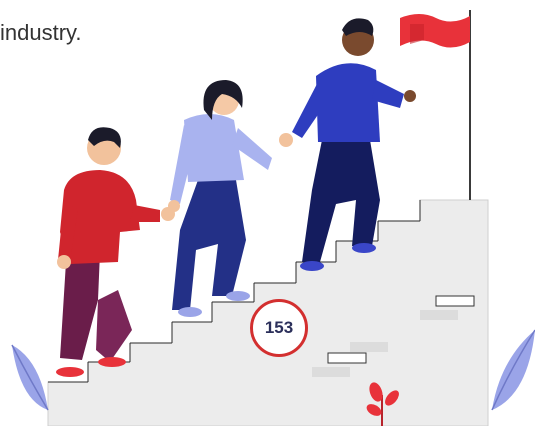  Describe the element at coordinates (115, 252) in the screenshot. I see `person-red-shirt` at that location.